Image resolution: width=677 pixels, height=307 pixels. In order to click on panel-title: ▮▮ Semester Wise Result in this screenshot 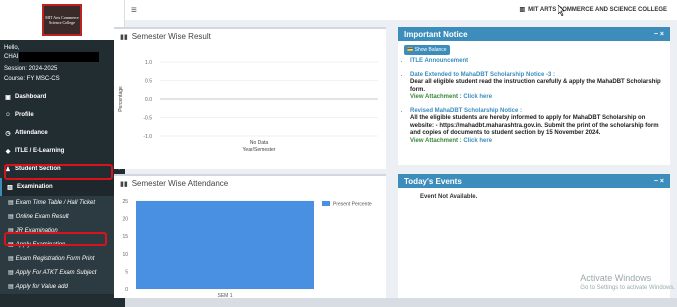, I will do `click(250, 36)`.